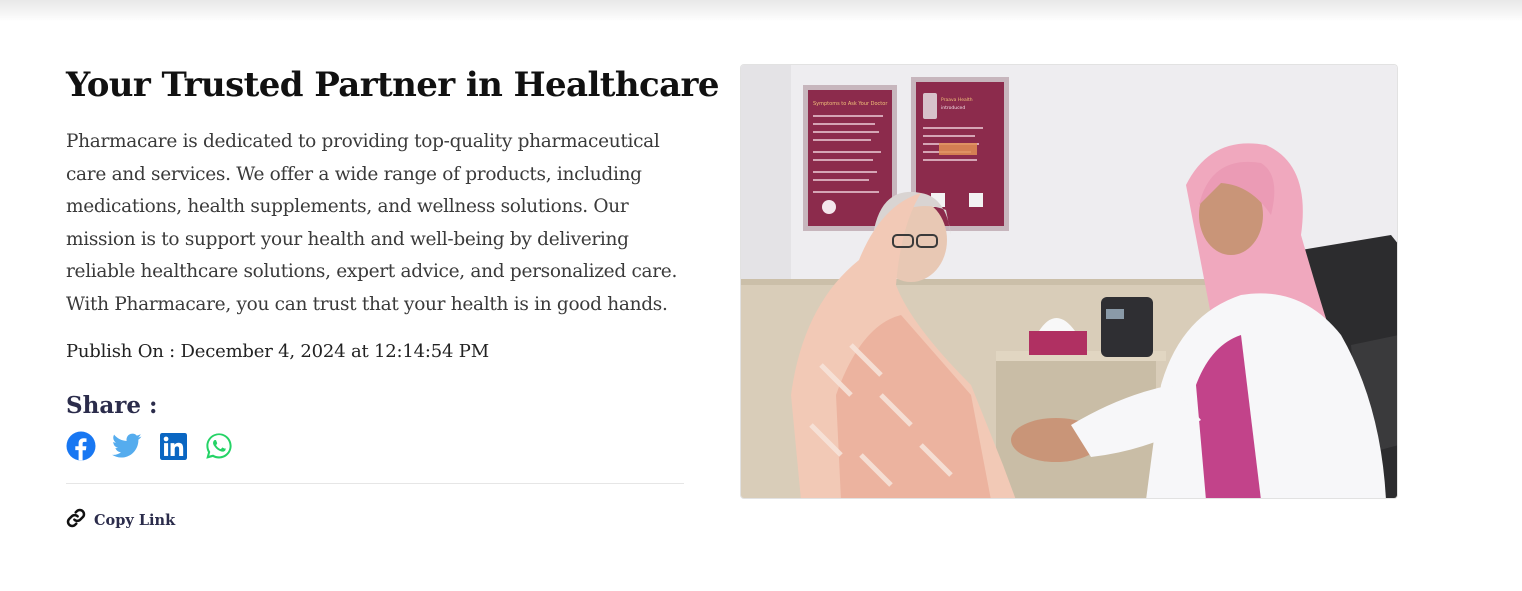  Describe the element at coordinates (761, 11) in the screenshot. I see `header-shadow` at that location.